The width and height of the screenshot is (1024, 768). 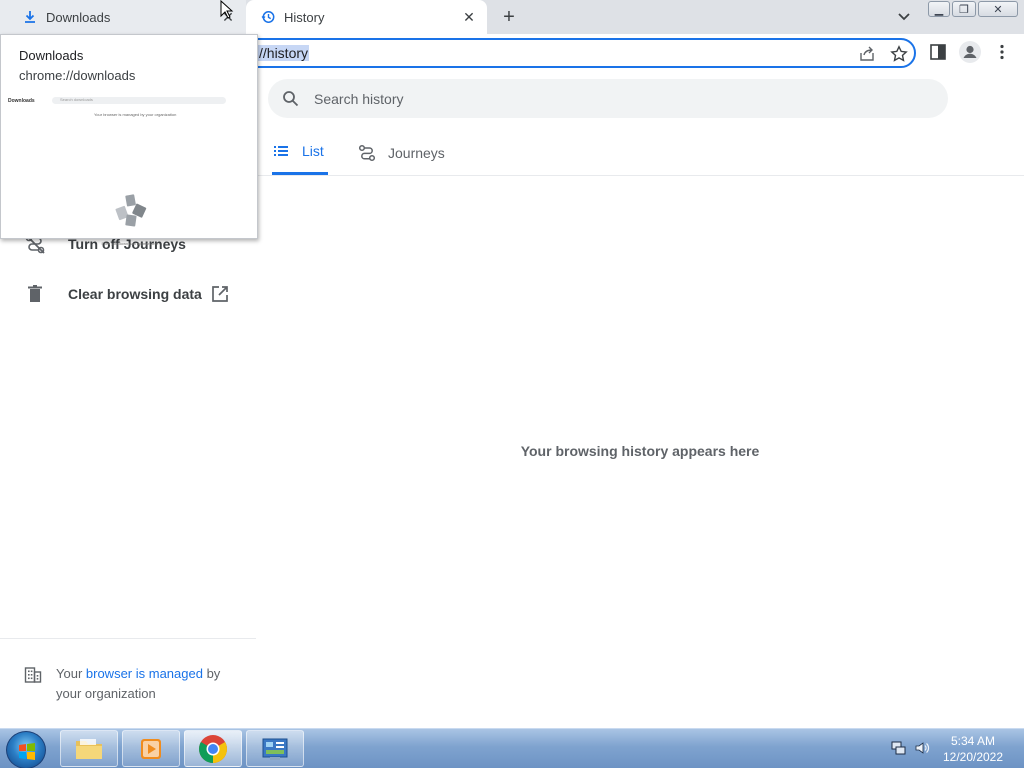 I want to click on tab-journeys: Journeys, so click(x=408, y=152).